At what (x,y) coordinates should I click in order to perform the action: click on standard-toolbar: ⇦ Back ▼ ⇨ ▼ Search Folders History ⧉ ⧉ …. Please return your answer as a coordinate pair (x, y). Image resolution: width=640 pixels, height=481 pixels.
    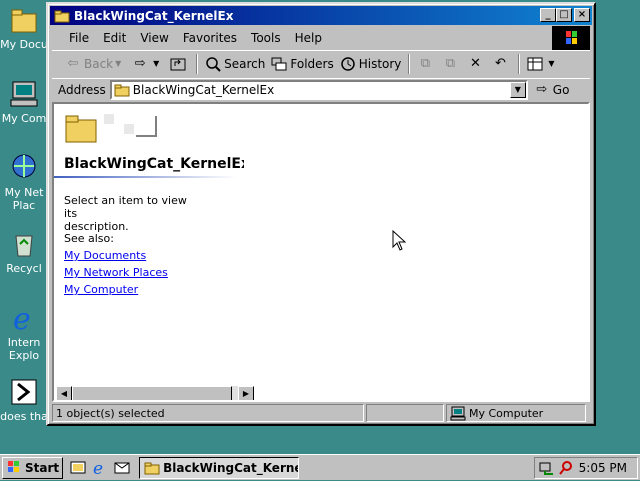
    Looking at the image, I should click on (321, 63).